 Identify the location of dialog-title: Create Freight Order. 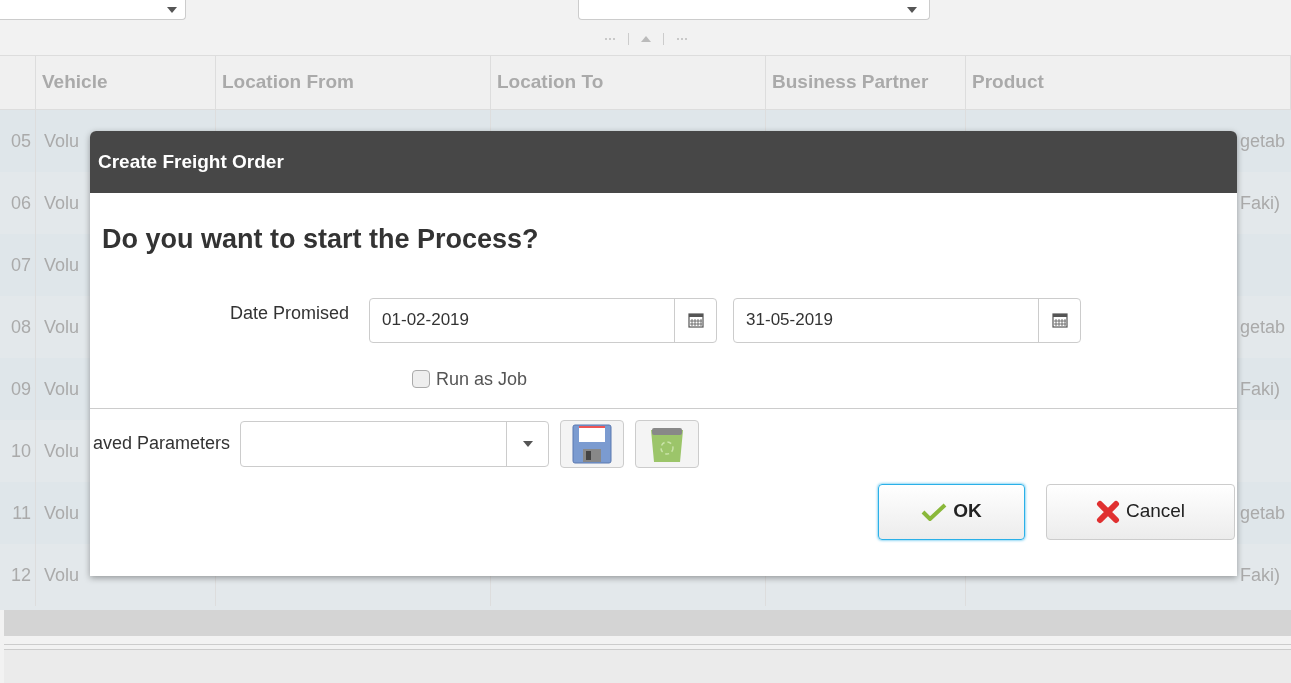
(191, 161).